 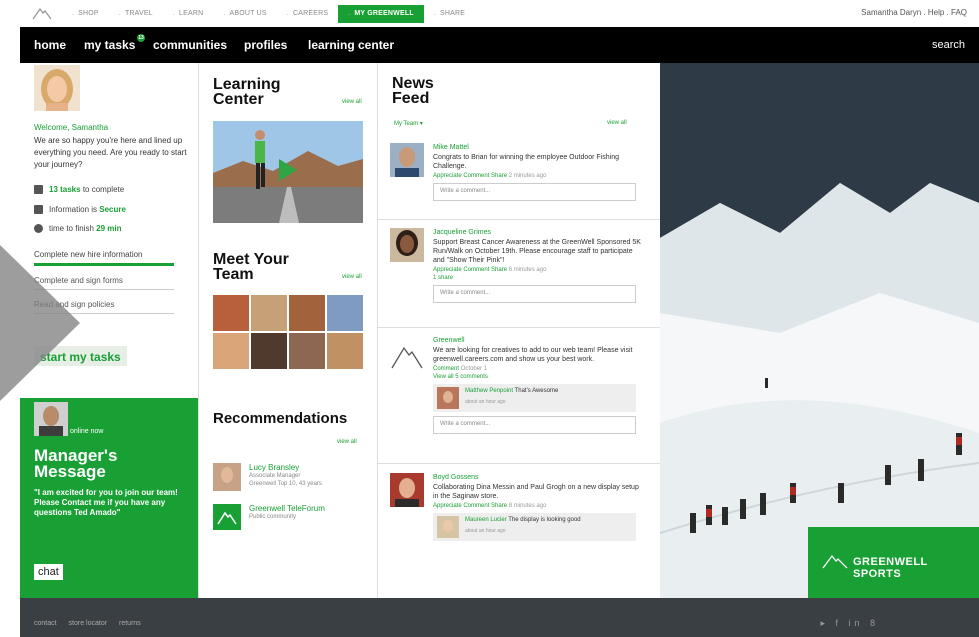 I want to click on welcome-heading: Welcome, Samantha, so click(x=71, y=127).